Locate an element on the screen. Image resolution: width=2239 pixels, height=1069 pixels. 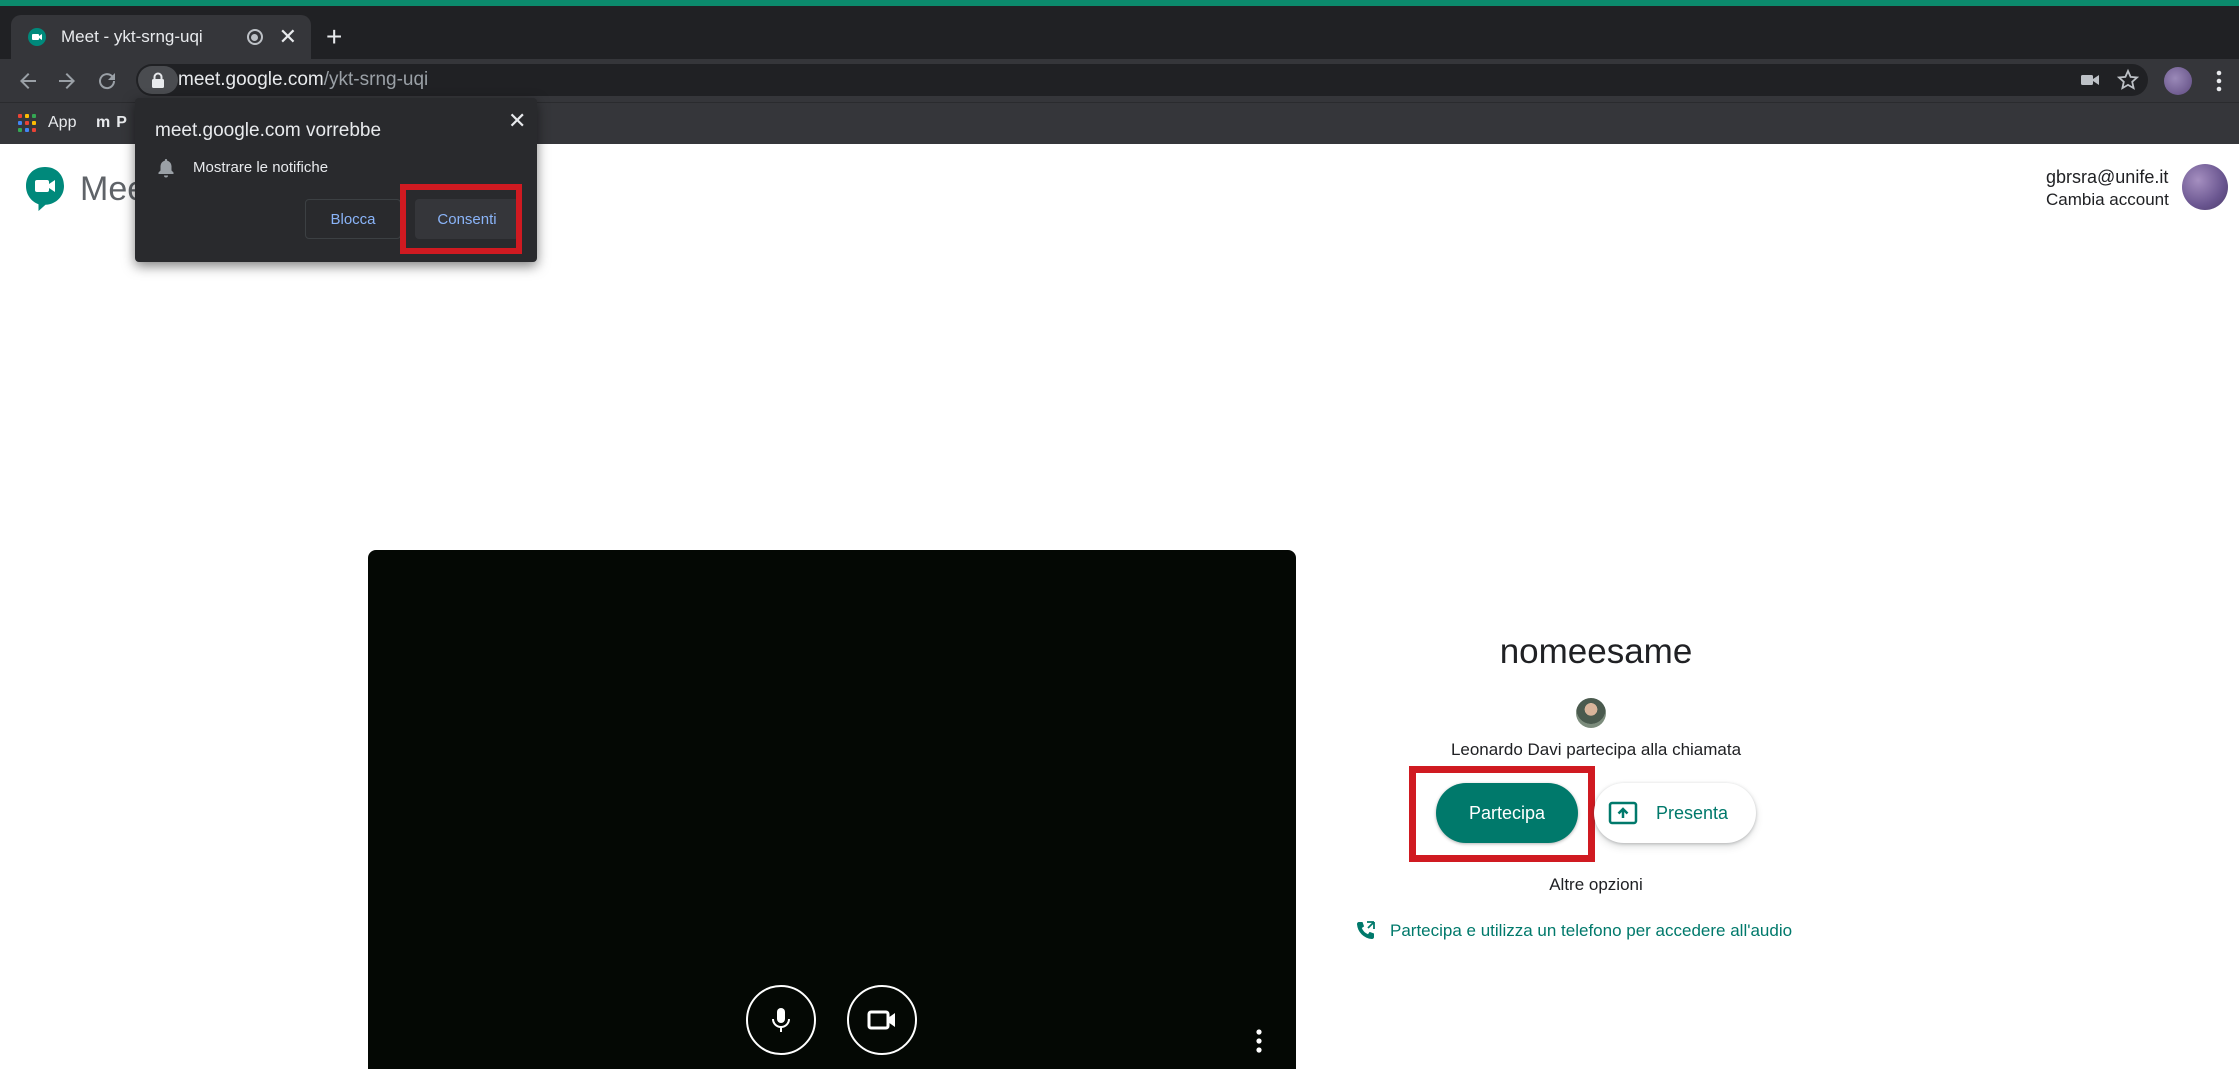
apps-grid-icon is located at coordinates (27, 123).